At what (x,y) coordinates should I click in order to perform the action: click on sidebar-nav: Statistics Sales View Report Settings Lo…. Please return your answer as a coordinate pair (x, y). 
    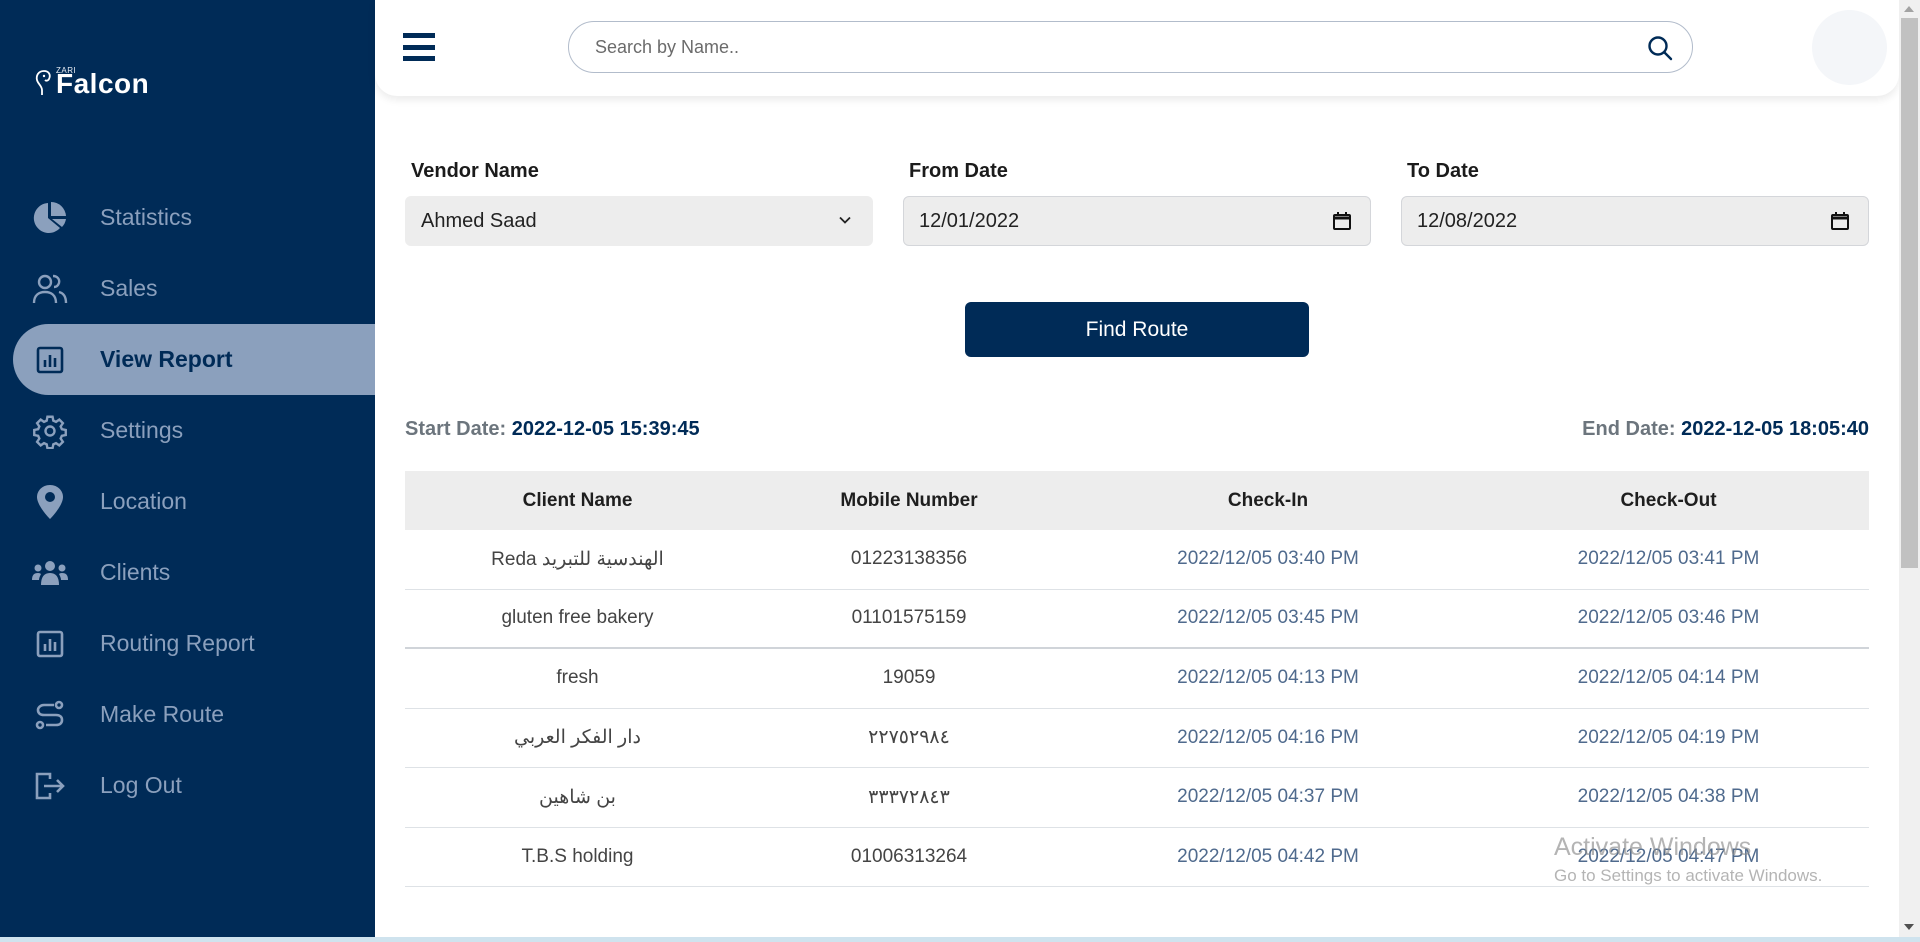
    Looking at the image, I should click on (187, 501).